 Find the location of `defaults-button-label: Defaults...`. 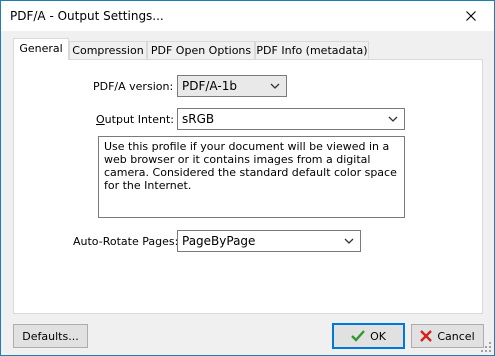

defaults-button-label: Defaults... is located at coordinates (50, 336).